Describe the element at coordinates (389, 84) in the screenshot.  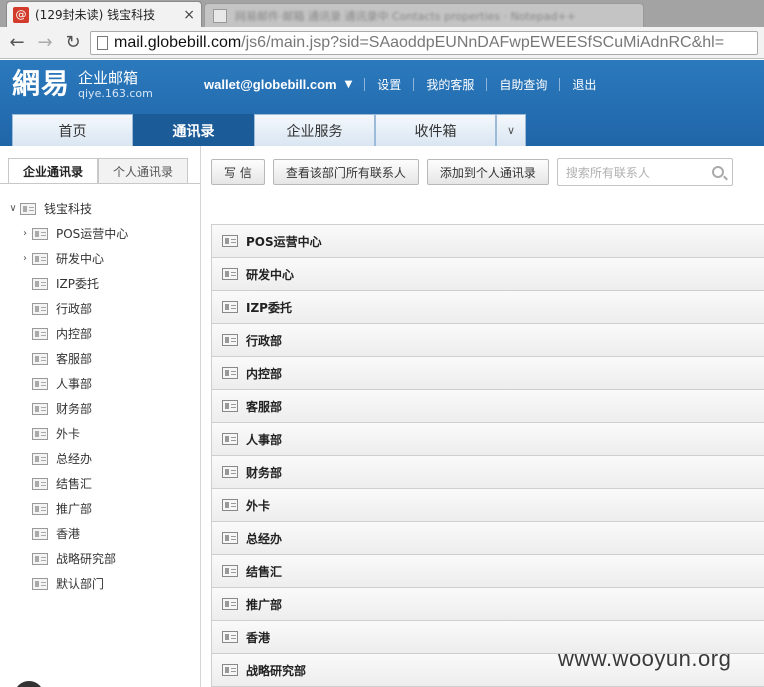
I see `settings-link: 设置` at that location.